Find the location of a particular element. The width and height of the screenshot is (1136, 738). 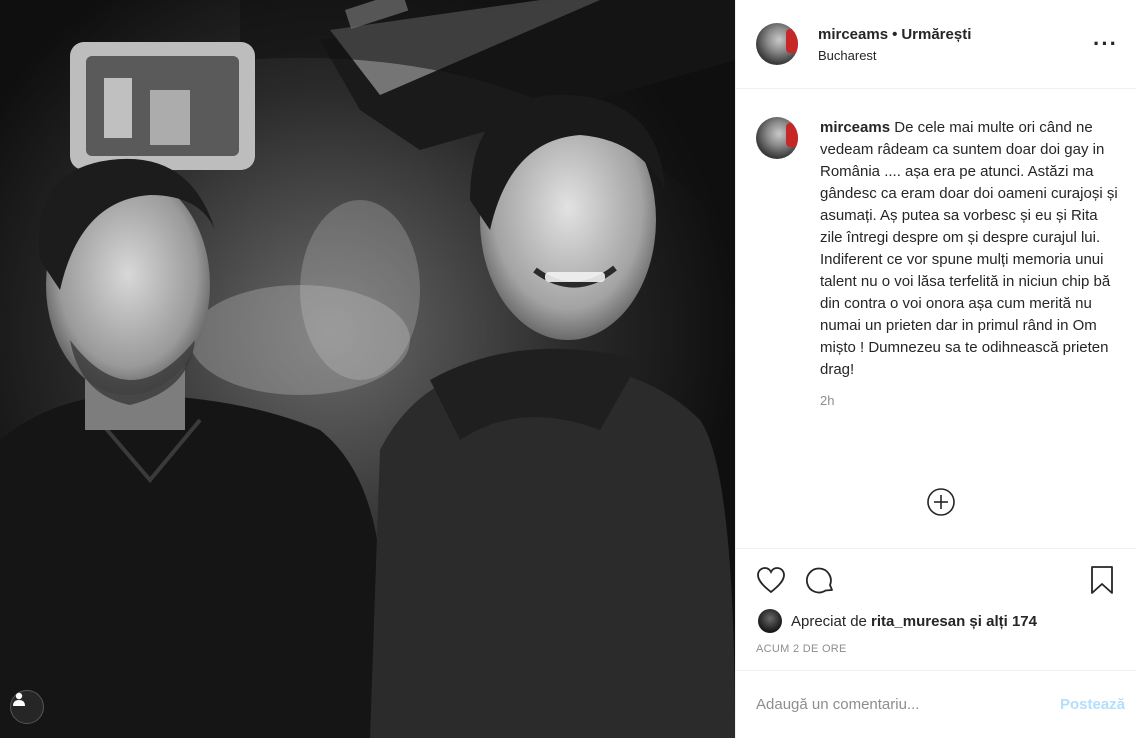

add-comment-box: Postează is located at coordinates (936, 704).